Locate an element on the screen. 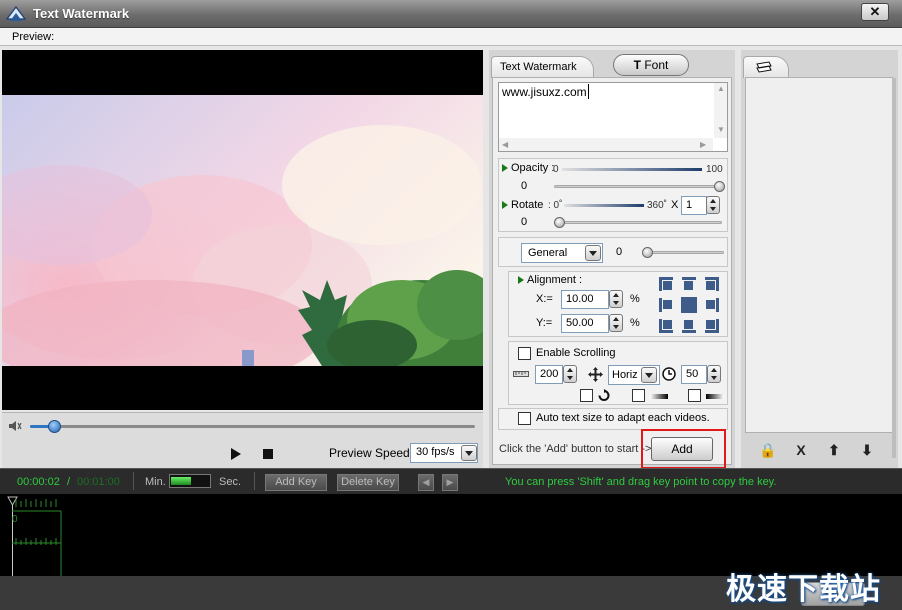 Image resolution: width=902 pixels, height=610 pixels. opacity-gradient is located at coordinates (632, 169).